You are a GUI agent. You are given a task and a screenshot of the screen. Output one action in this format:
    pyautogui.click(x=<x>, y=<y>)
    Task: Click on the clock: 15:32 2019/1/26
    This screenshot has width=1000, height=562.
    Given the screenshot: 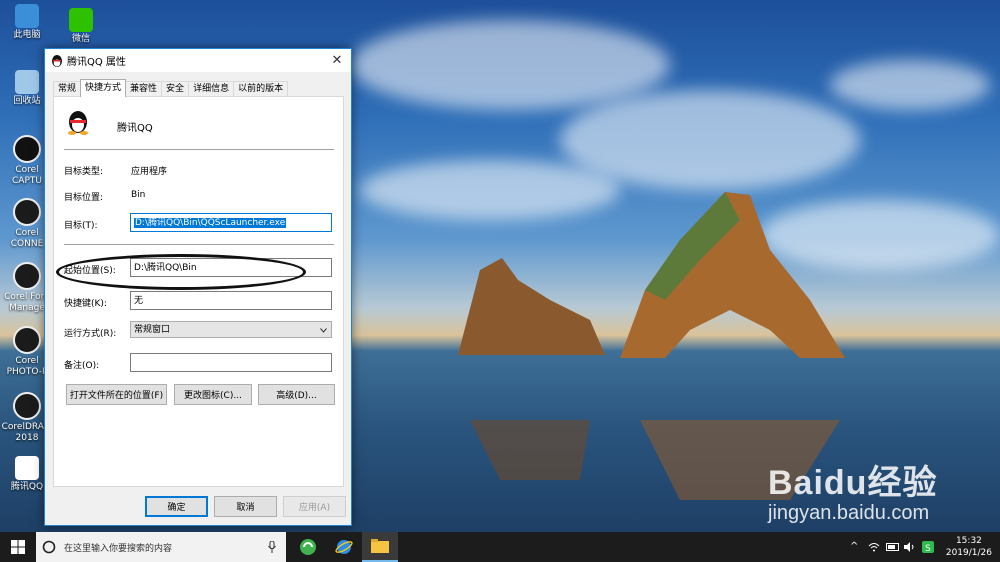 What is the action you would take?
    pyautogui.click(x=969, y=547)
    